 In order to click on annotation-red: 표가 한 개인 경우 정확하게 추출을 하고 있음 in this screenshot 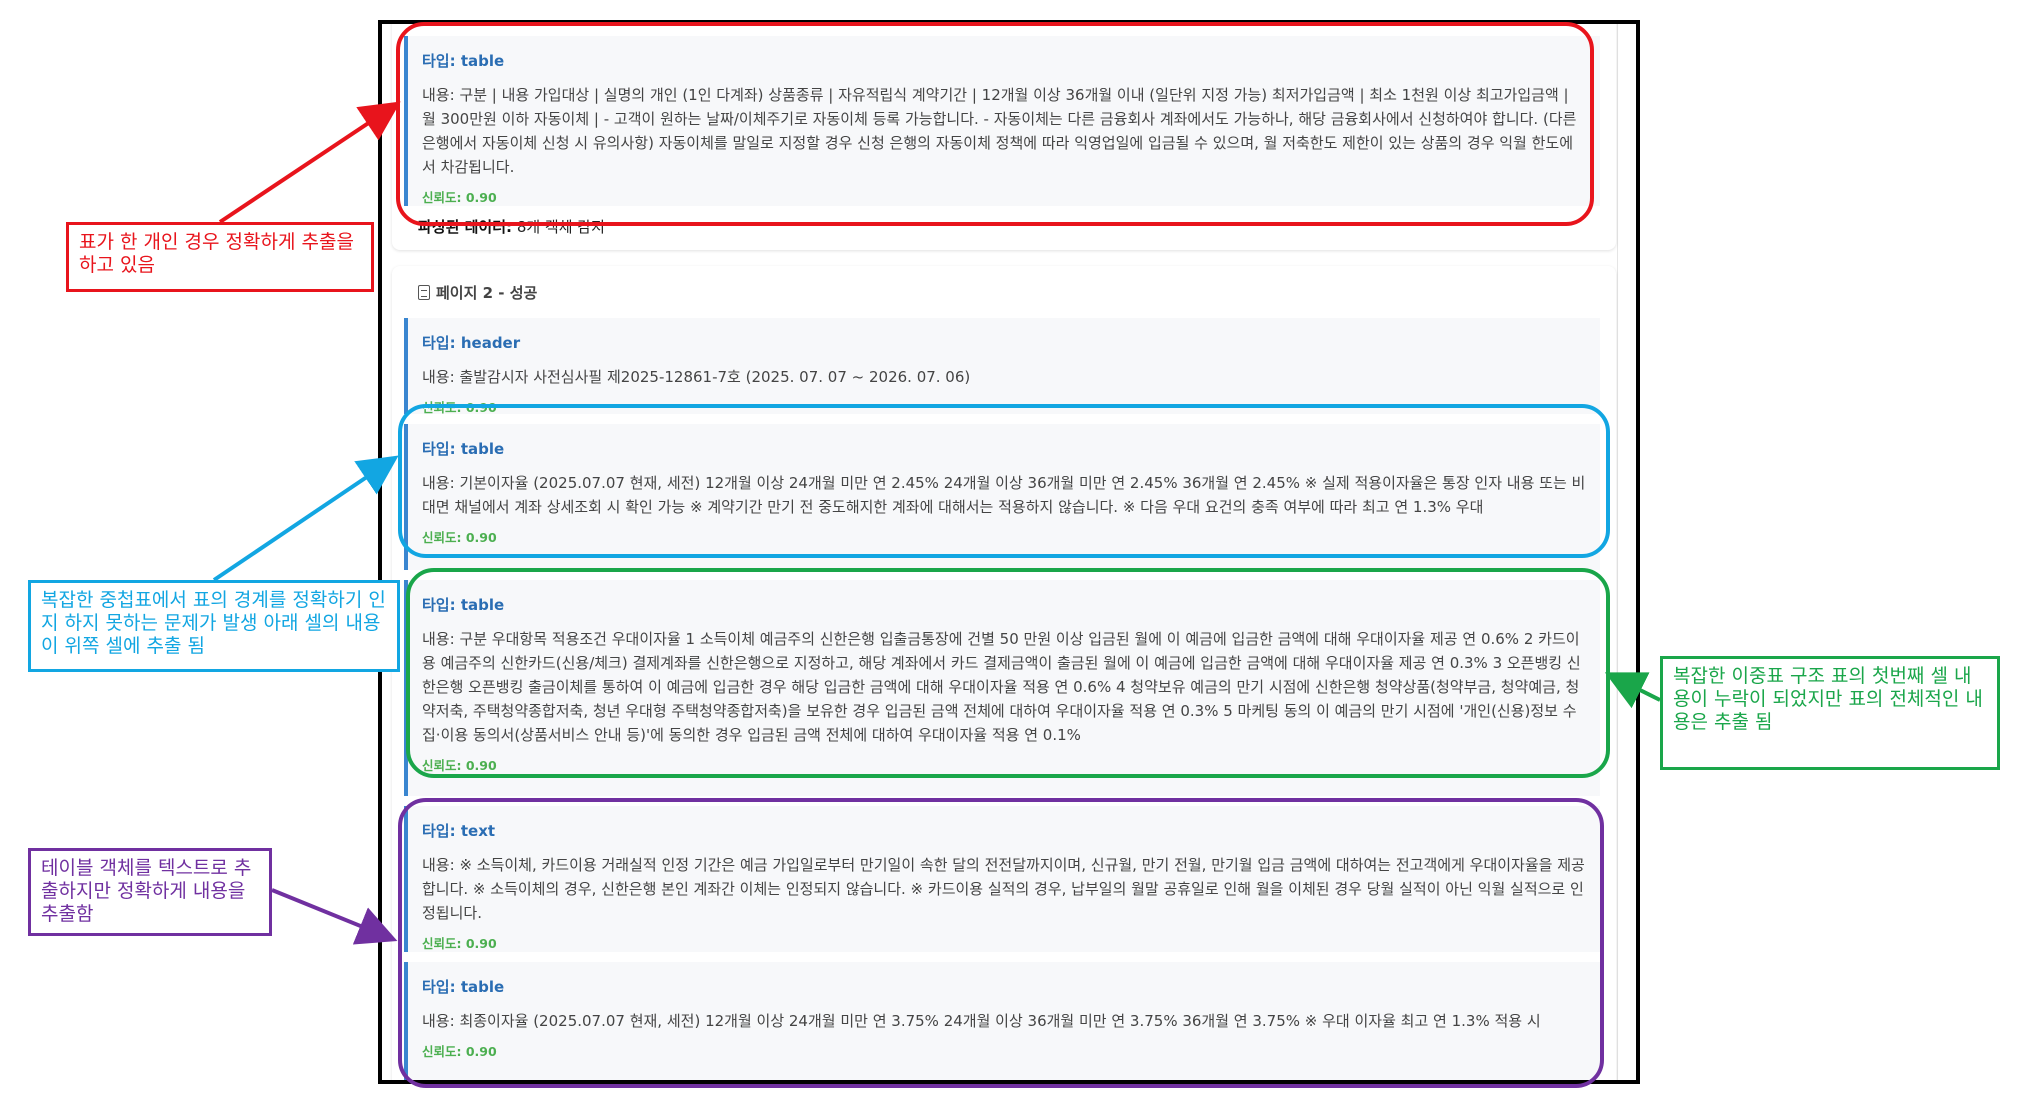, I will do `click(220, 257)`.